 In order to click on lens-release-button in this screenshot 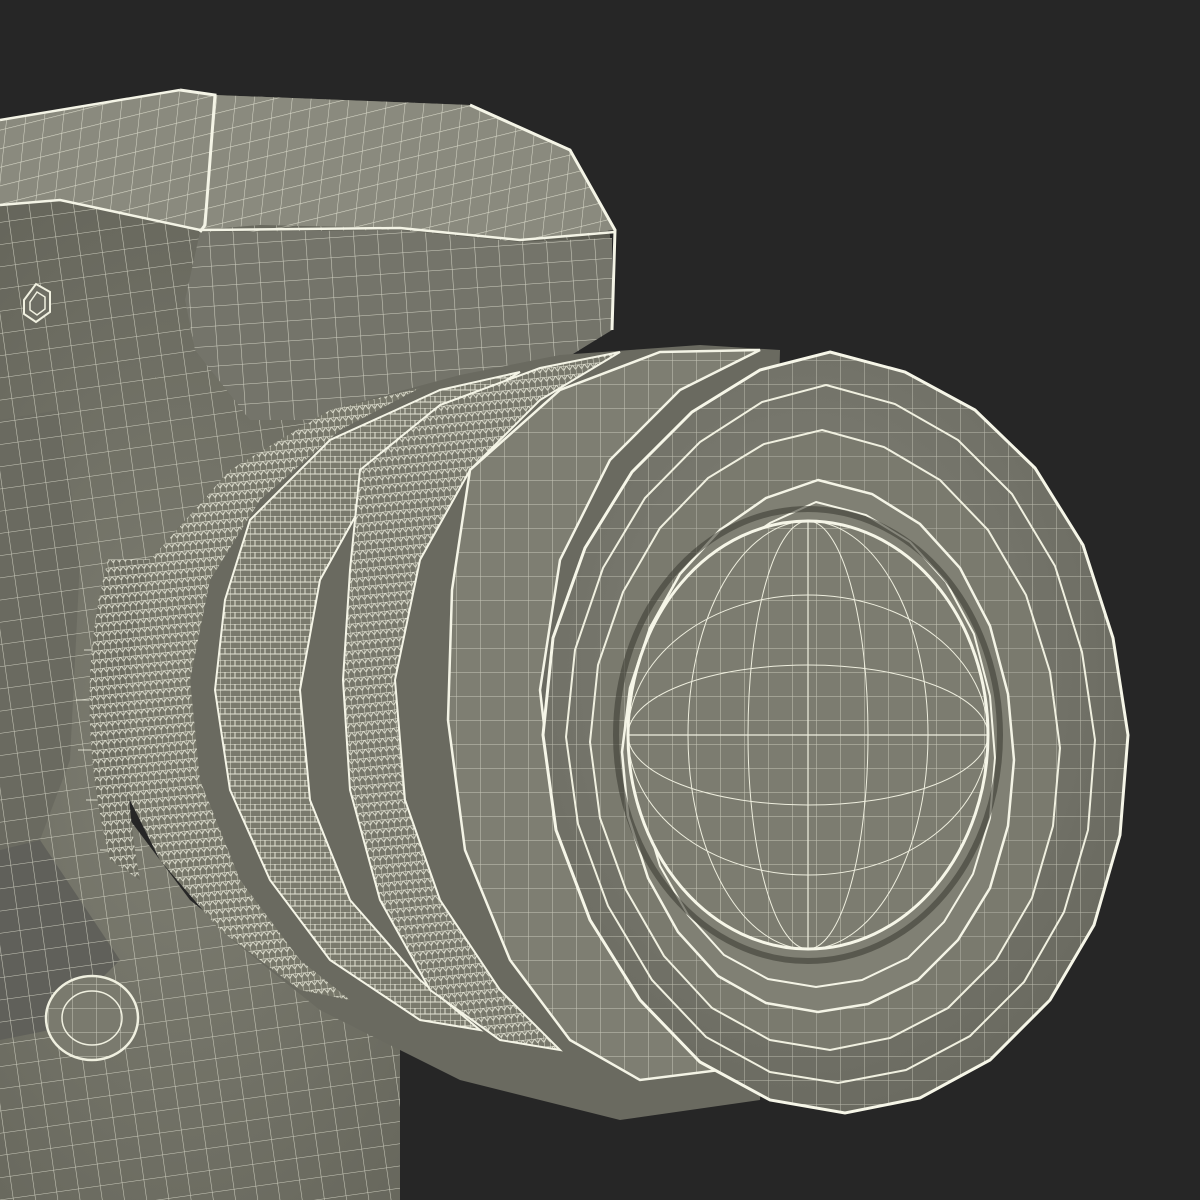, I will do `click(92, 1018)`.